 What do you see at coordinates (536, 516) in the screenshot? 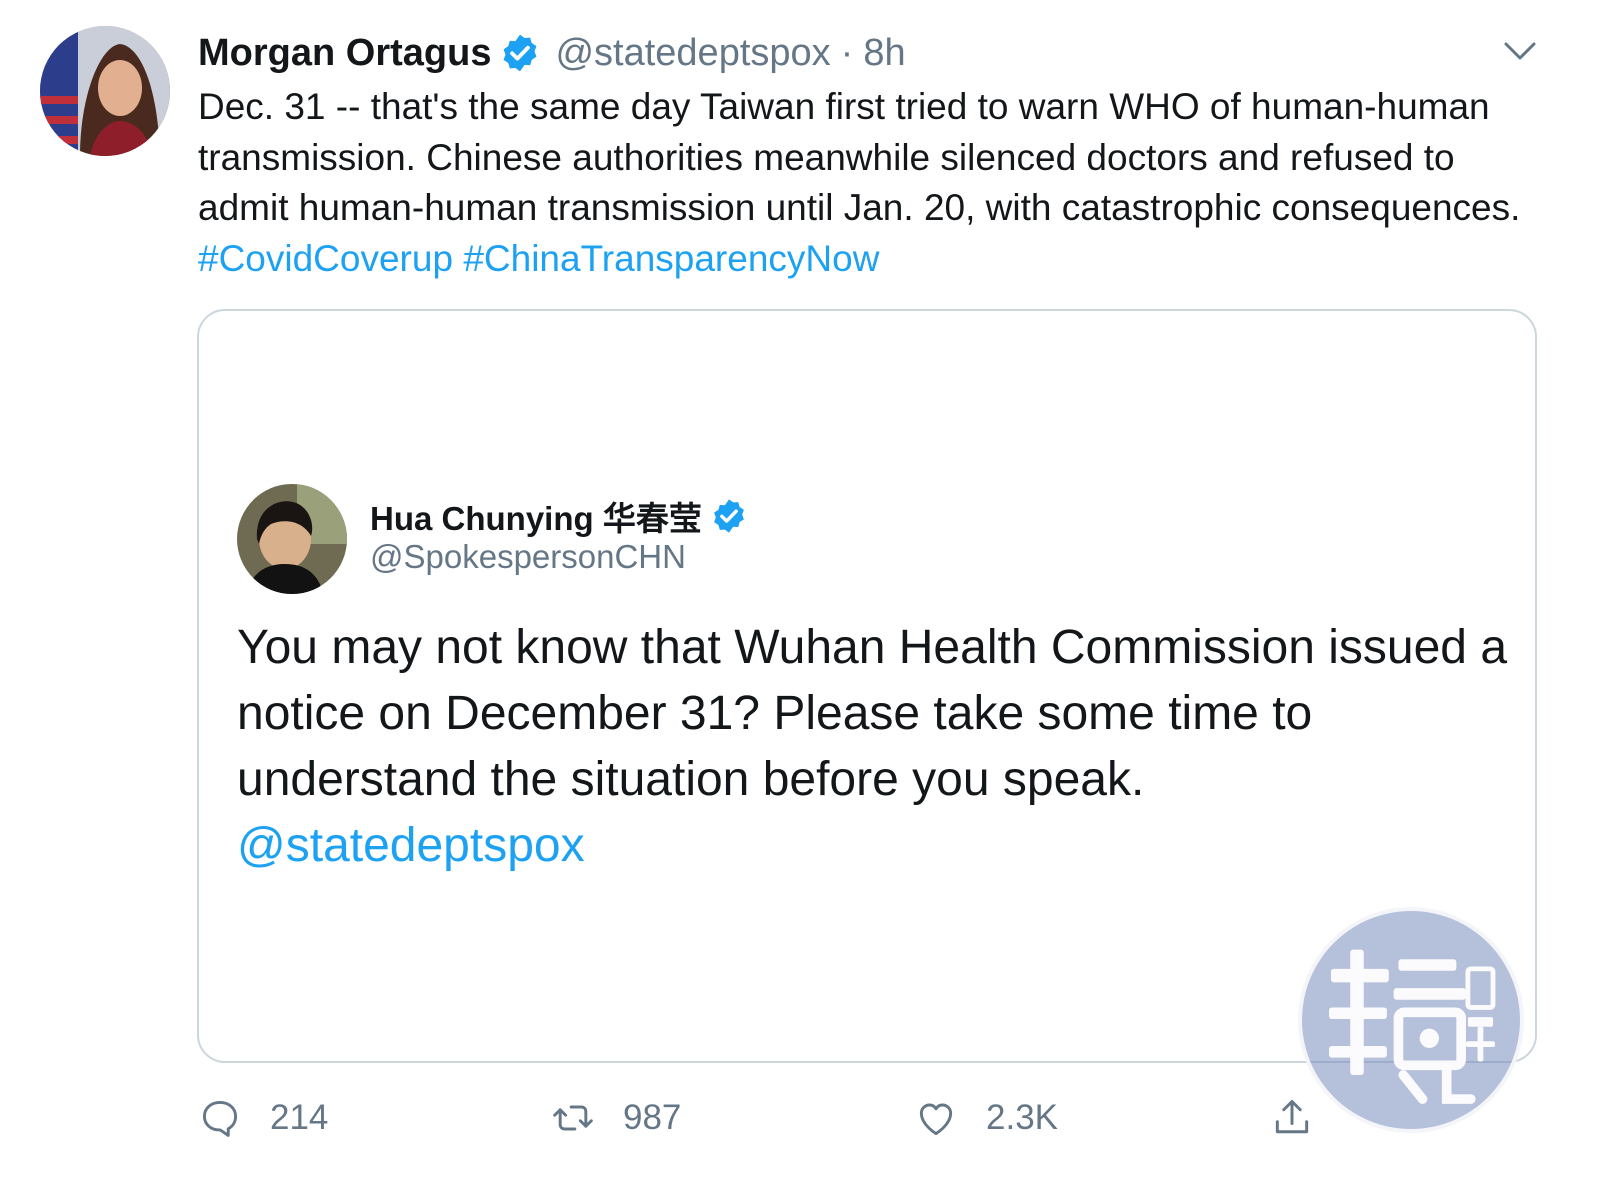
I see `quoted-author-name: Hua Chunying 华春莹` at bounding box center [536, 516].